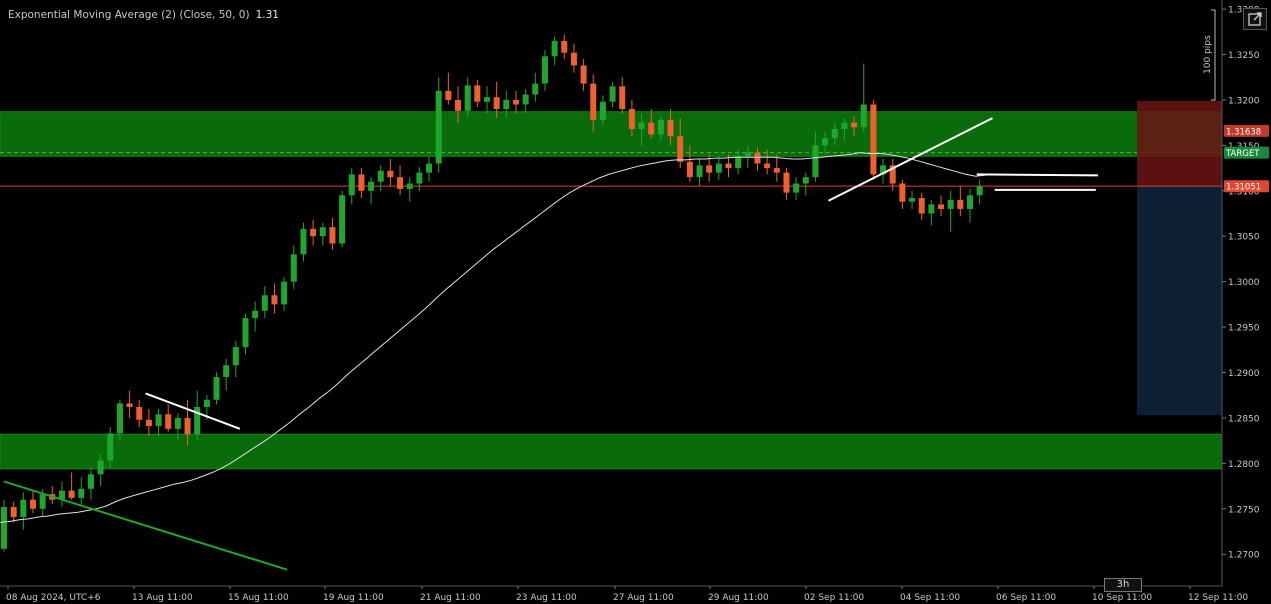 This screenshot has width=1271, height=604. Describe the element at coordinates (1244, 510) in the screenshot. I see `y-tick-label: 1.2750` at that location.